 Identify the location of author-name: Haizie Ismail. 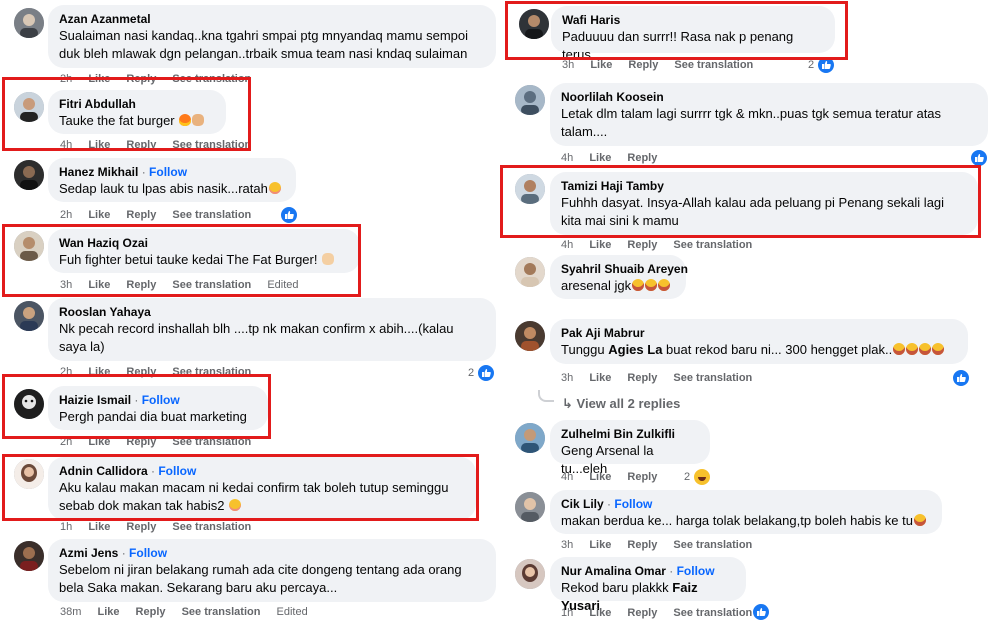
(95, 400).